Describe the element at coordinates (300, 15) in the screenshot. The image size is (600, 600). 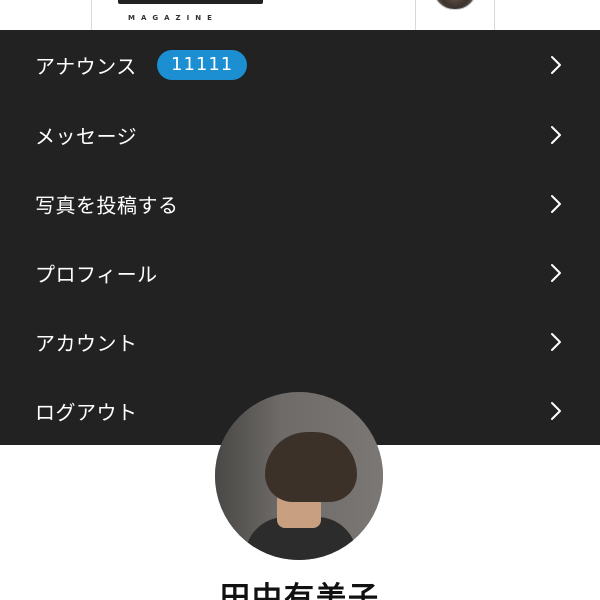
I see `site-header: MAGAZINE` at that location.